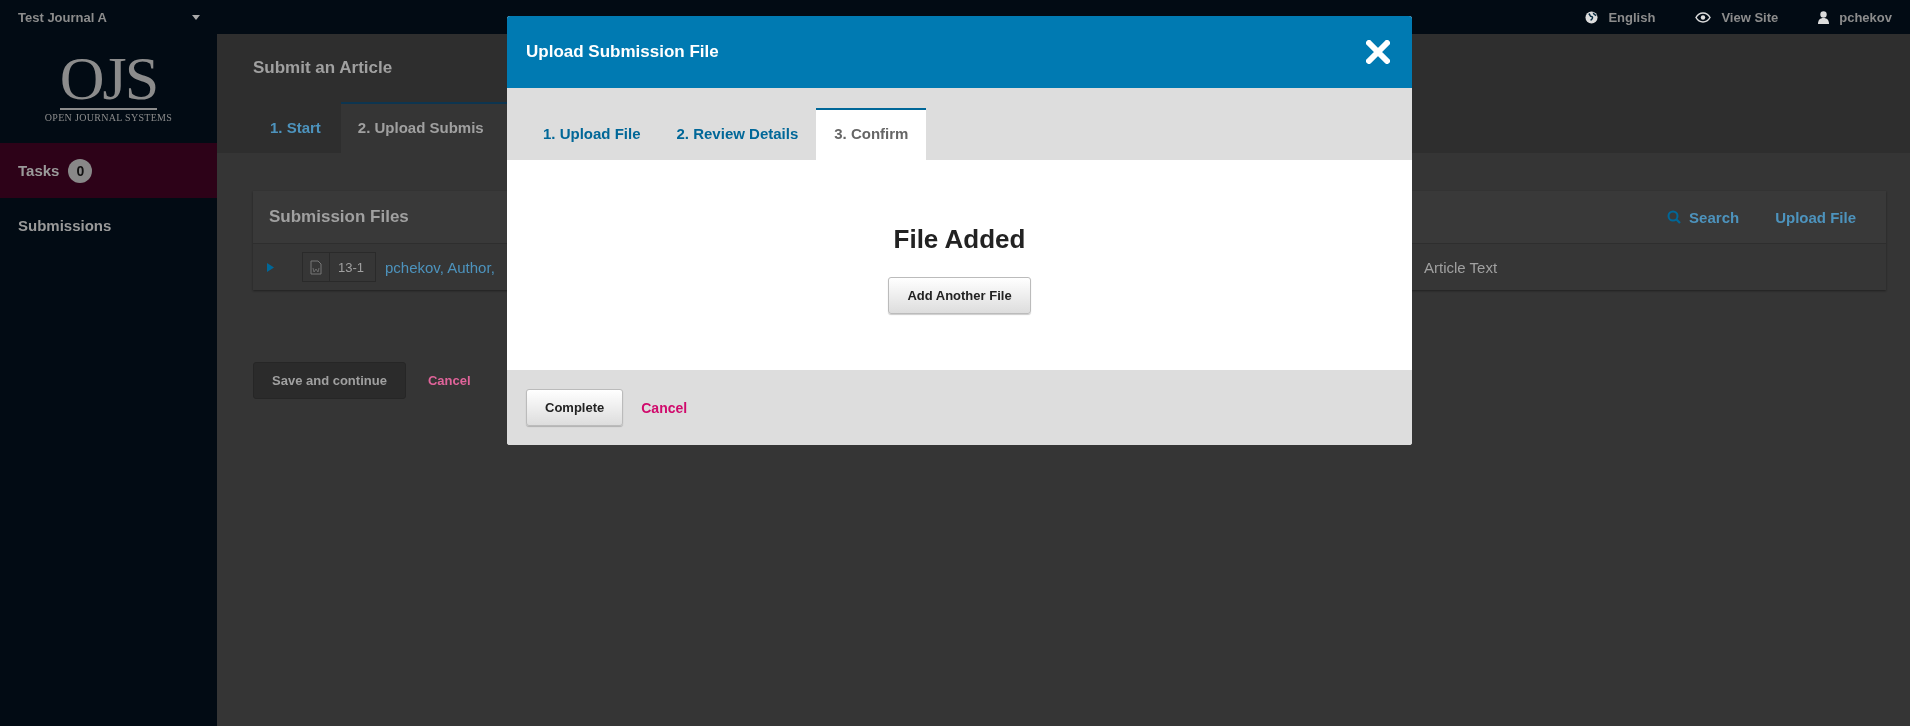 The width and height of the screenshot is (1910, 726). Describe the element at coordinates (316, 267) in the screenshot. I see `document-icon` at that location.